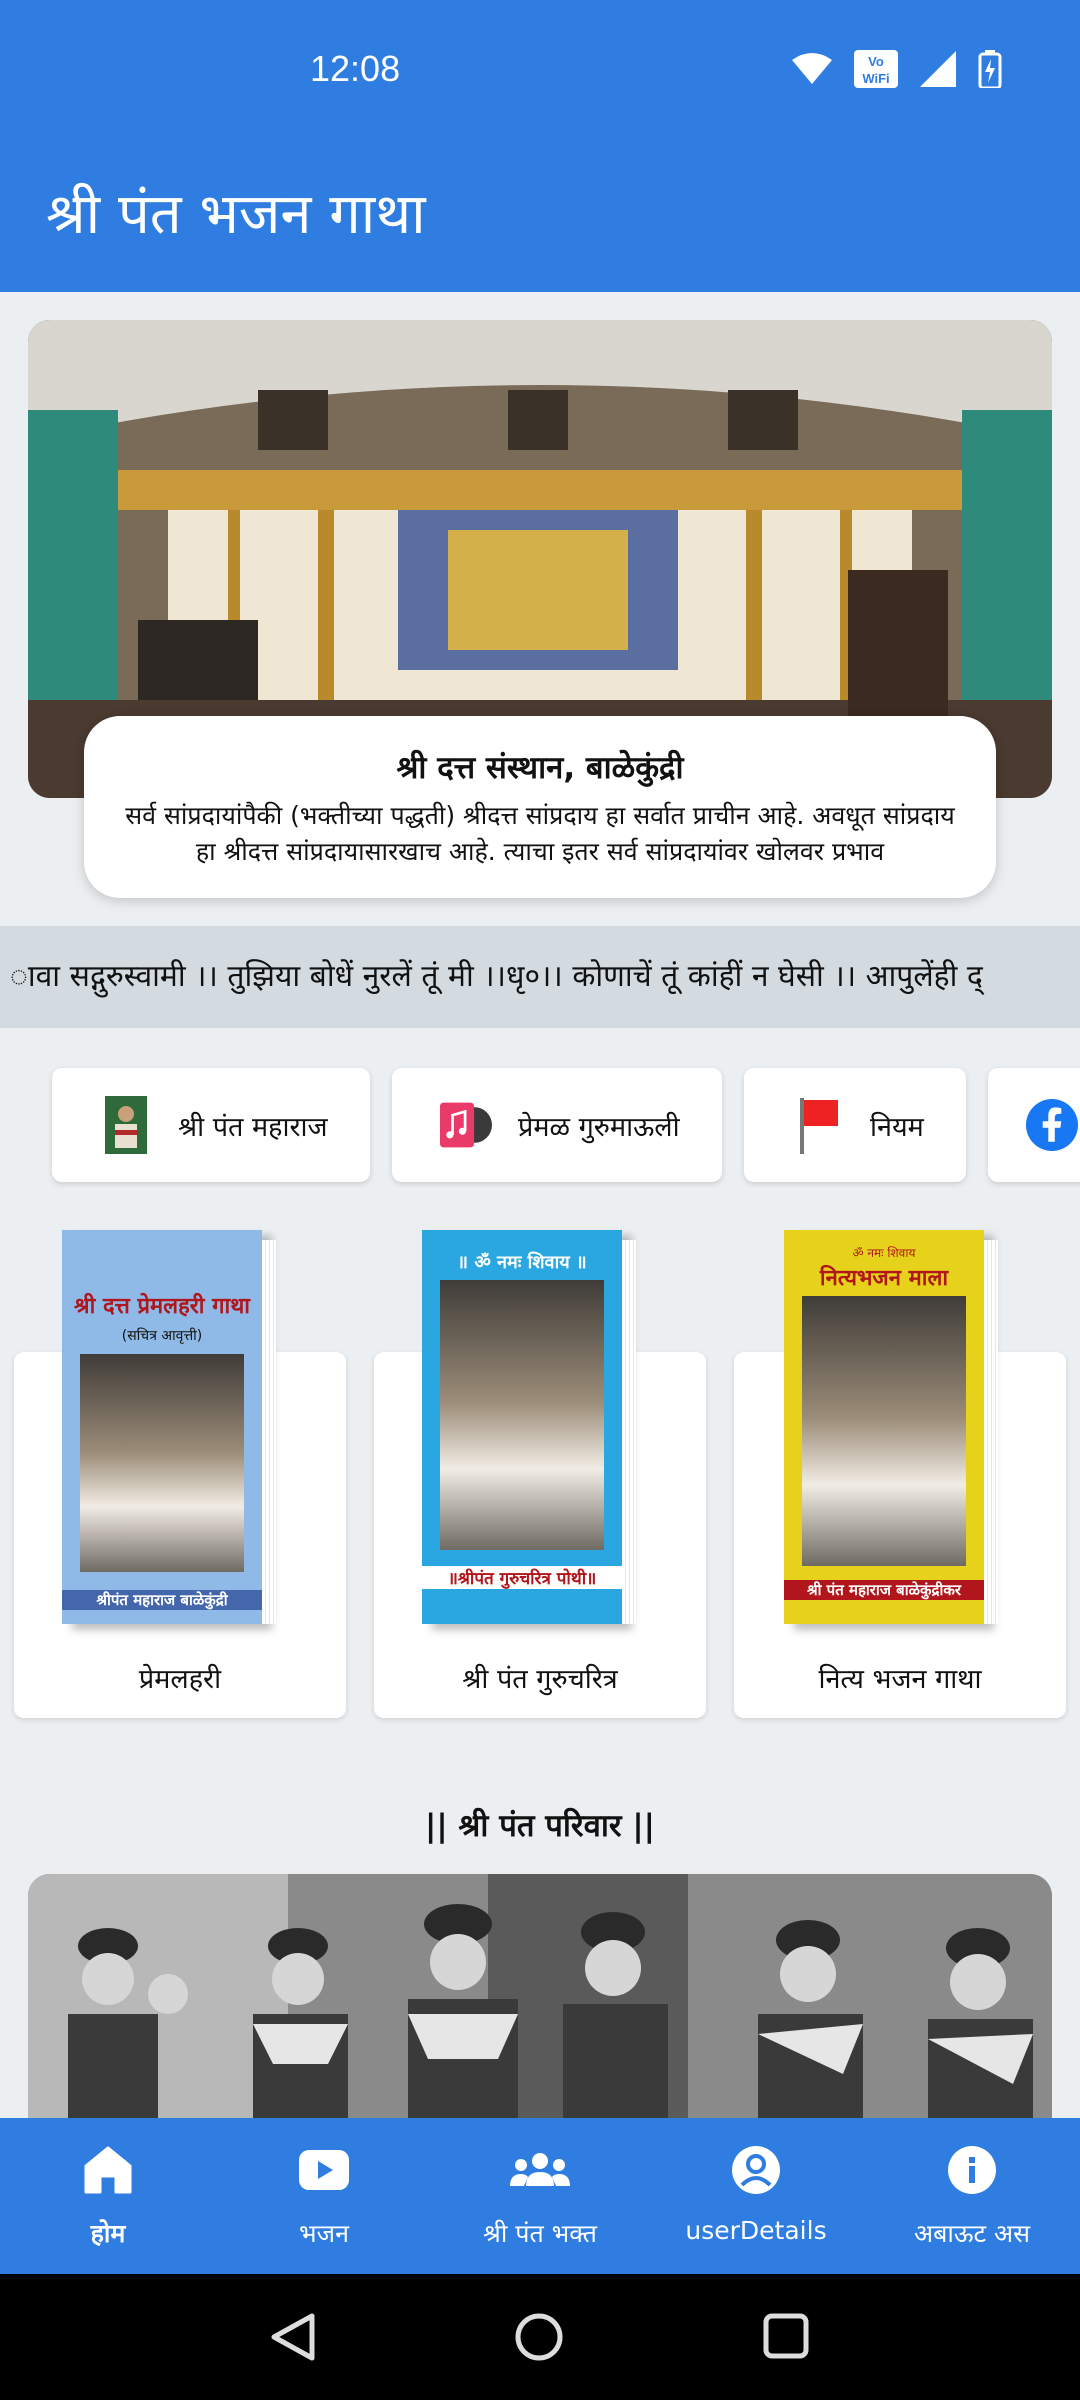 The width and height of the screenshot is (1080, 2400). I want to click on app-bar: श्री पंत भजन गाथा, so click(540, 216).